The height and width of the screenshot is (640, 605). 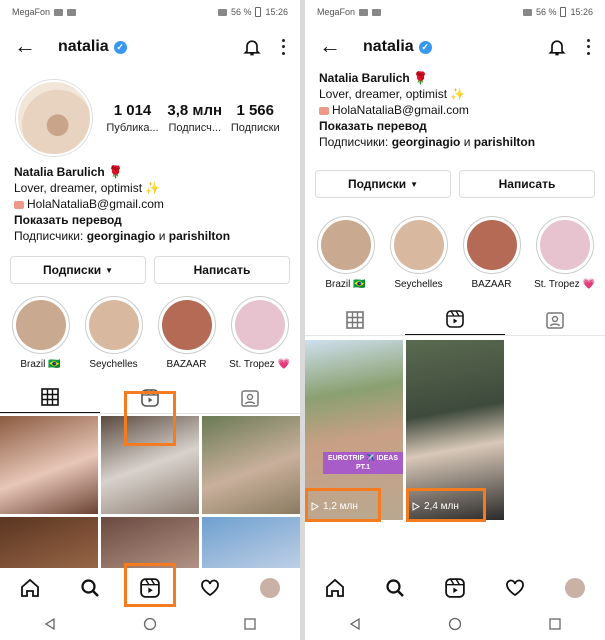 I want to click on followed-by-and: и, so click(x=162, y=236).